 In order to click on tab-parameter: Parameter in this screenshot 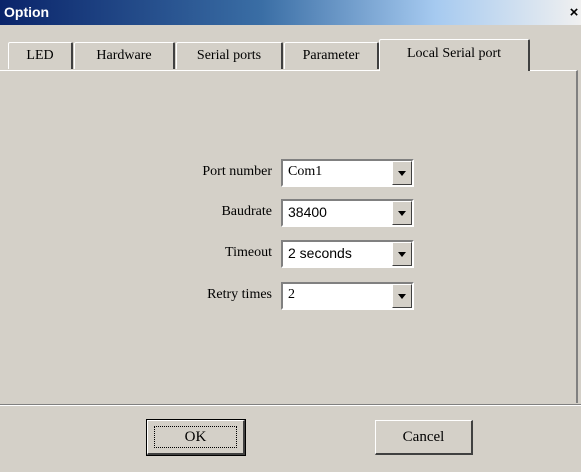, I will do `click(331, 55)`.